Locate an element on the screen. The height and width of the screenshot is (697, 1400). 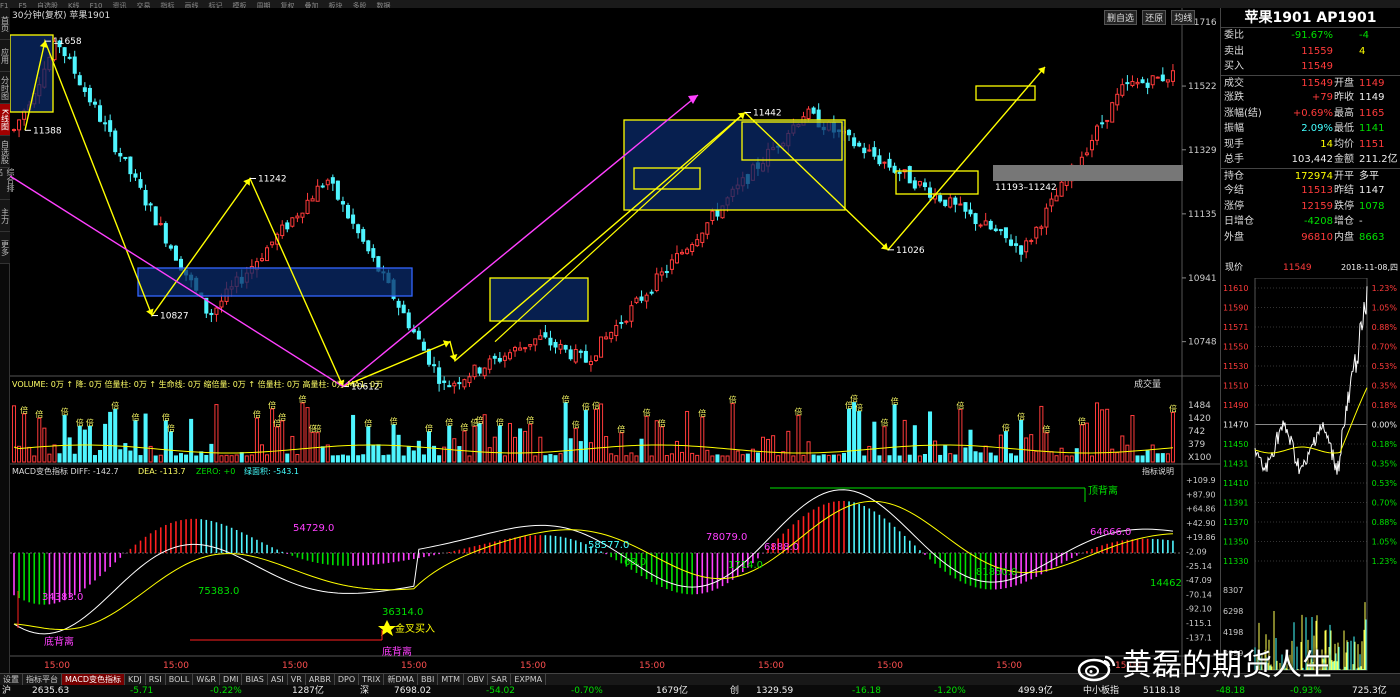
quote-l1: 振幅 is located at coordinates (1234, 128).